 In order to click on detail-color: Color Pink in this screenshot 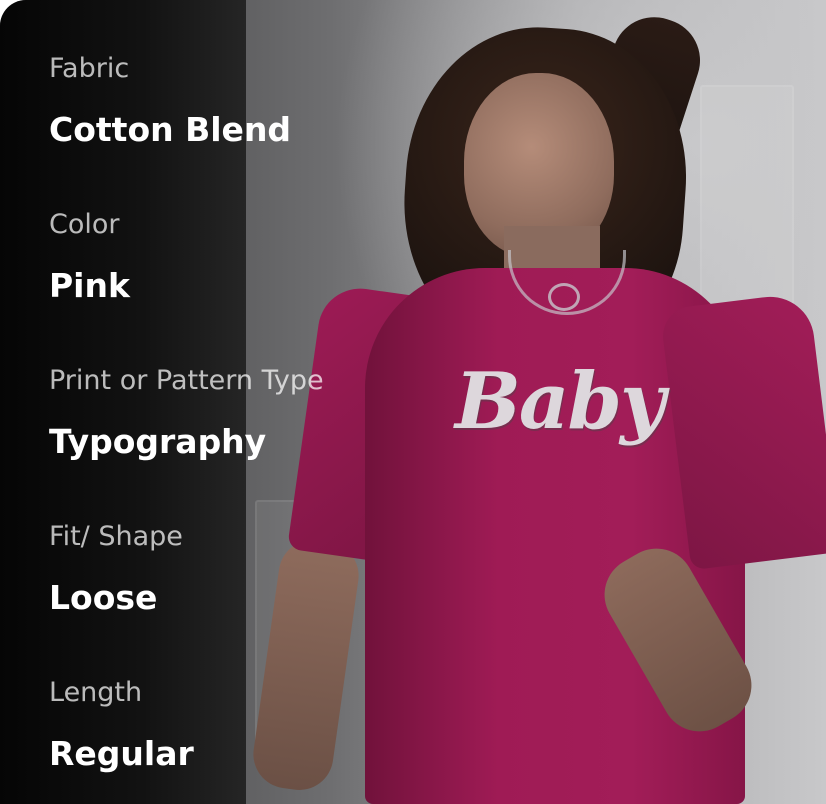, I will do `click(229, 285)`.